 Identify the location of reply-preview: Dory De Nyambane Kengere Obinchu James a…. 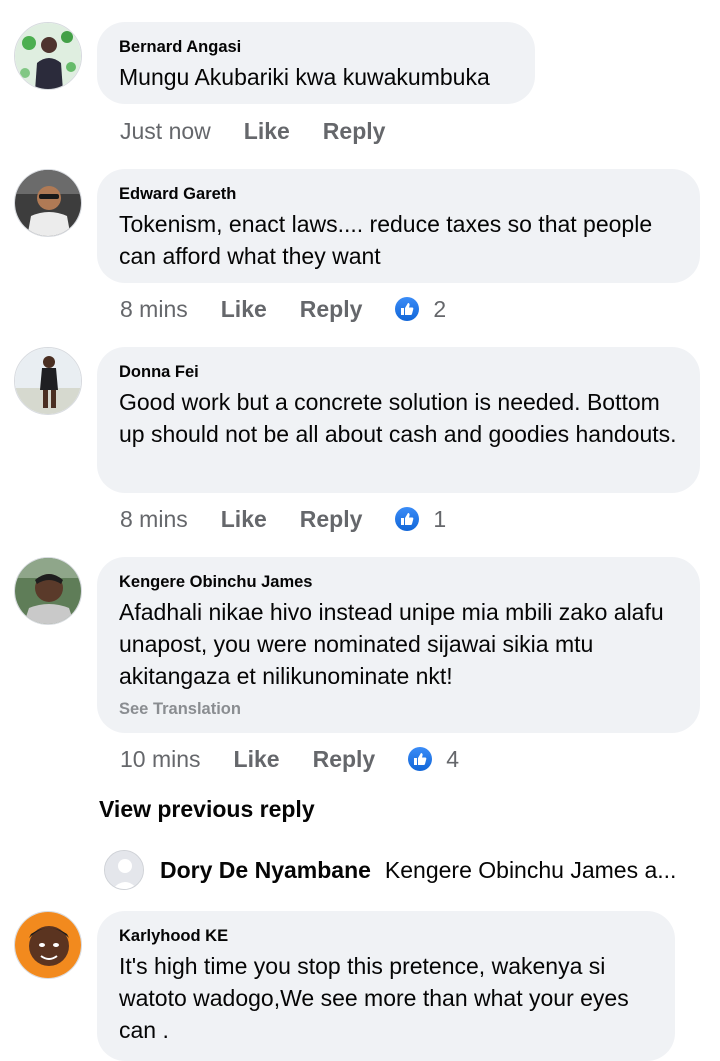
(404, 870).